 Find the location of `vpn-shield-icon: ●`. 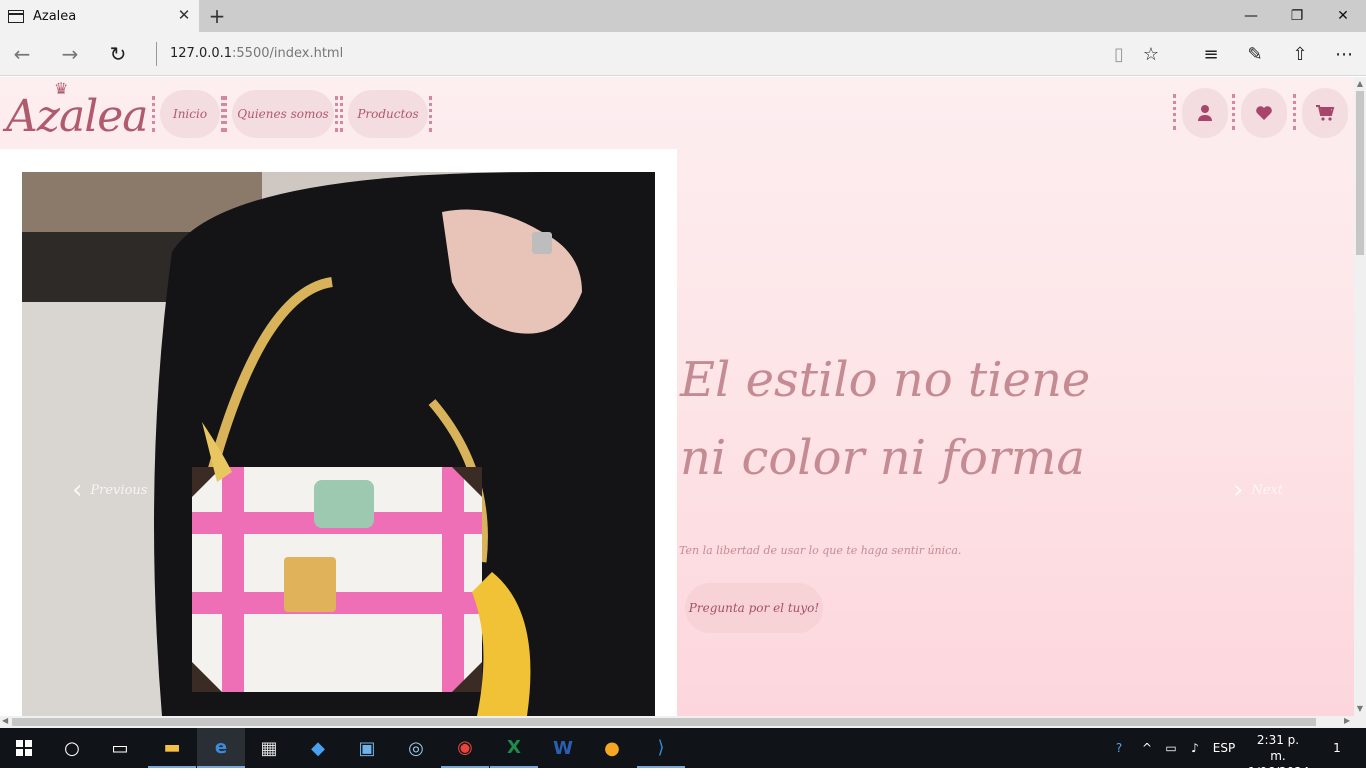

vpn-shield-icon: ● is located at coordinates (612, 748).